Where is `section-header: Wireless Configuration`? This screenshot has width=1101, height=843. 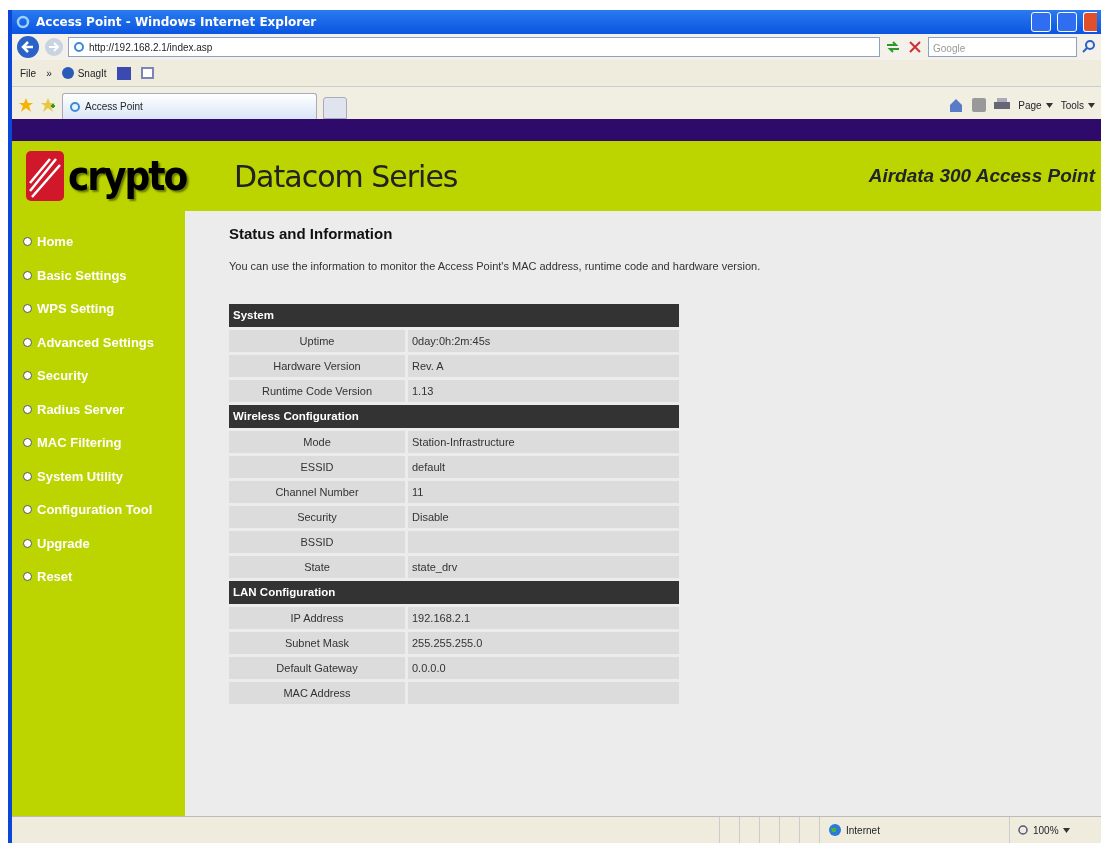 section-header: Wireless Configuration is located at coordinates (454, 416).